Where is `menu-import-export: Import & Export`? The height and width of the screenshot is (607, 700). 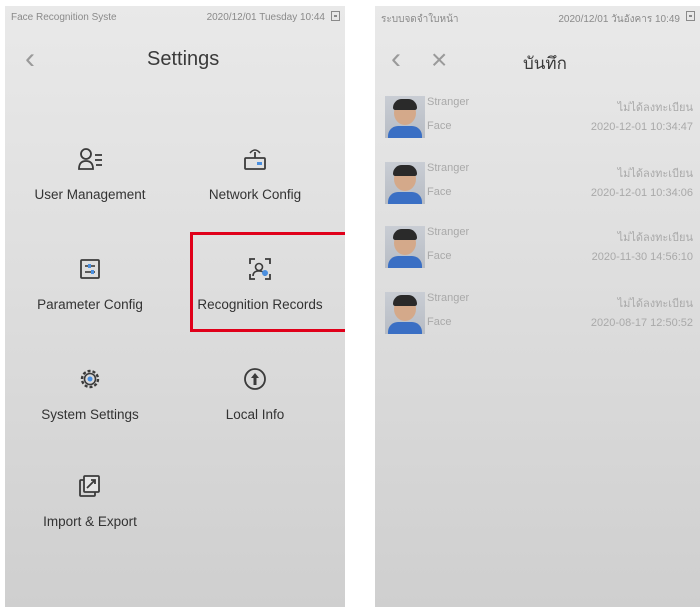 menu-import-export: Import & Export is located at coordinates (90, 506).